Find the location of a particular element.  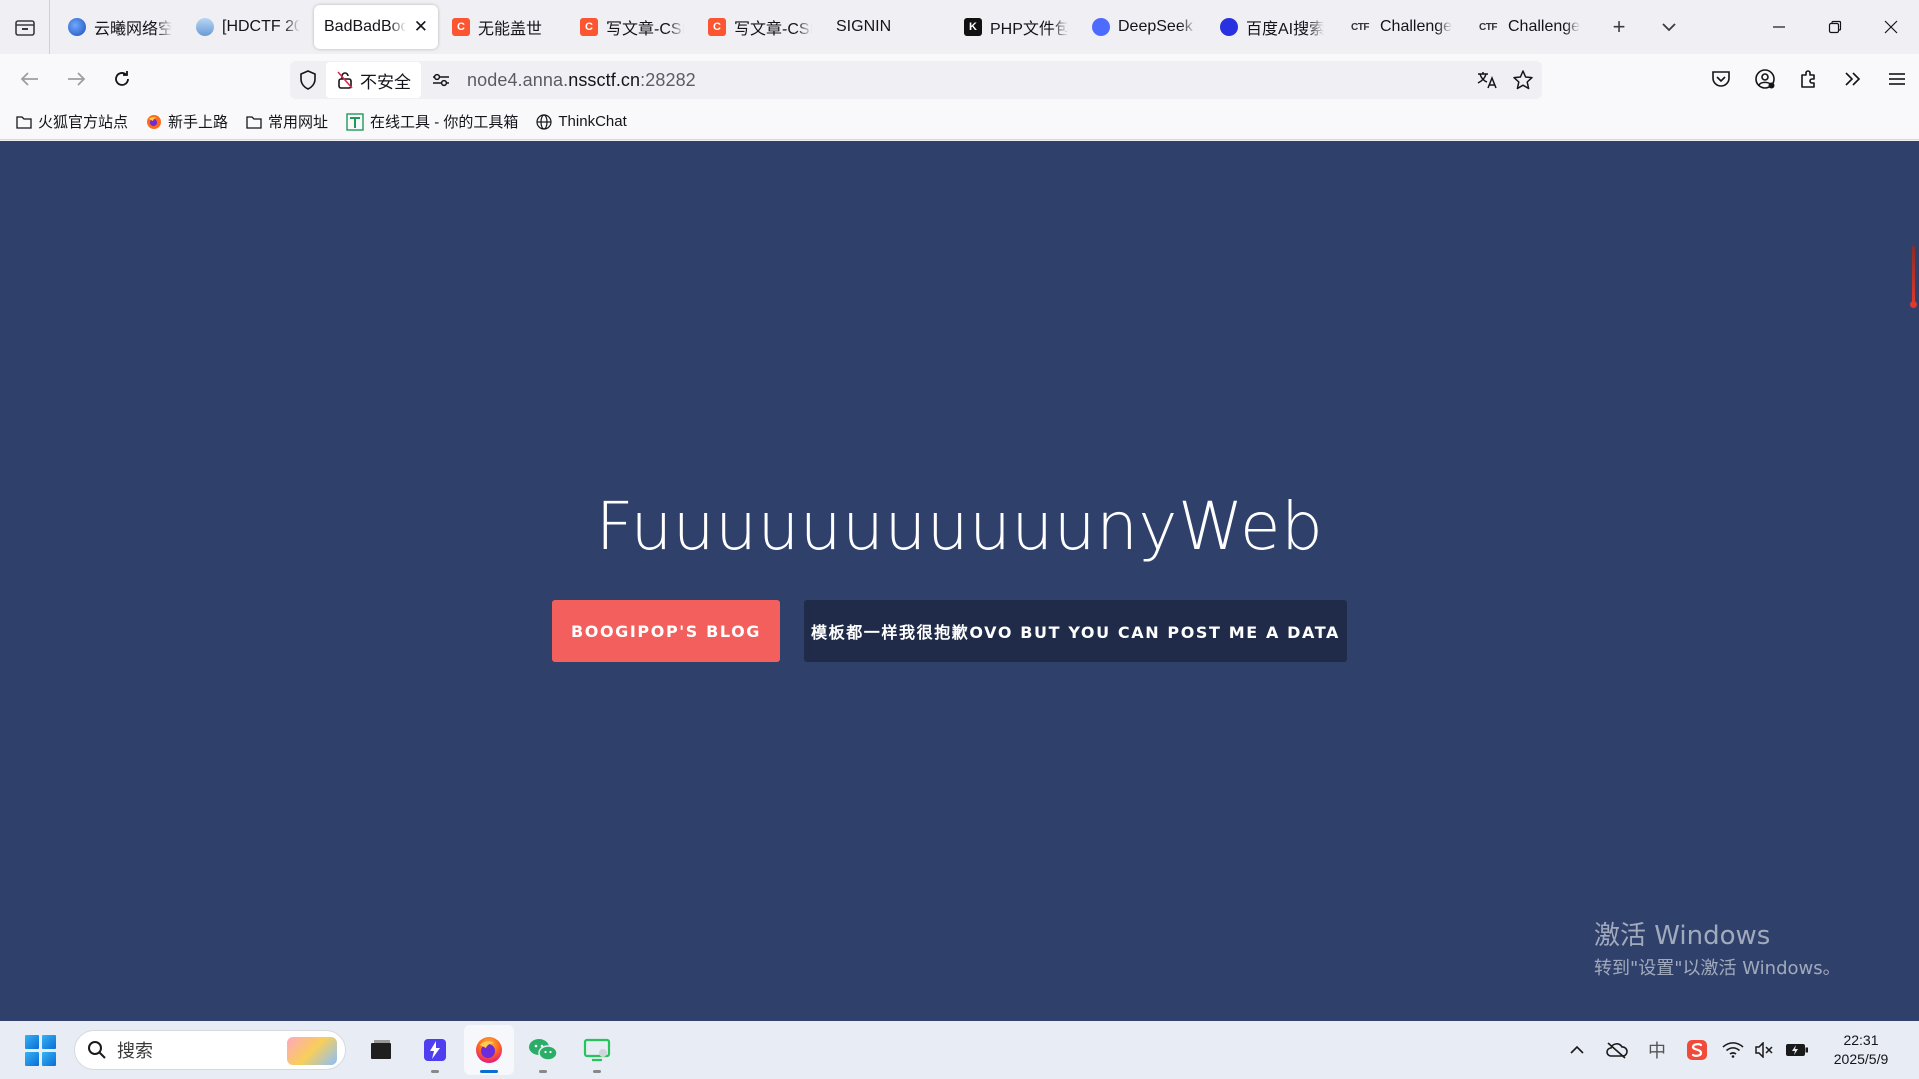

taskbar-app-remote is located at coordinates (597, 1050).